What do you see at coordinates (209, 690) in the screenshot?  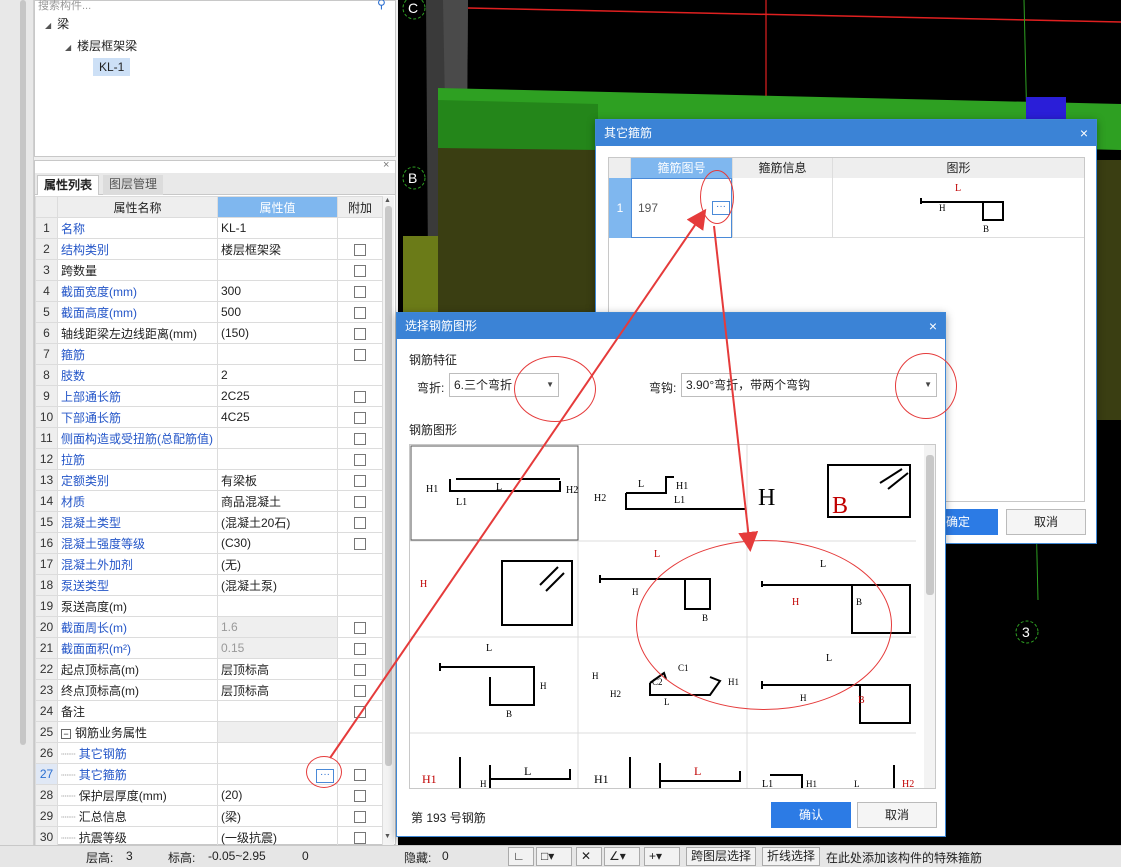 I see `table-row: 23 终点顶标高(m) 层顶标高` at bounding box center [209, 690].